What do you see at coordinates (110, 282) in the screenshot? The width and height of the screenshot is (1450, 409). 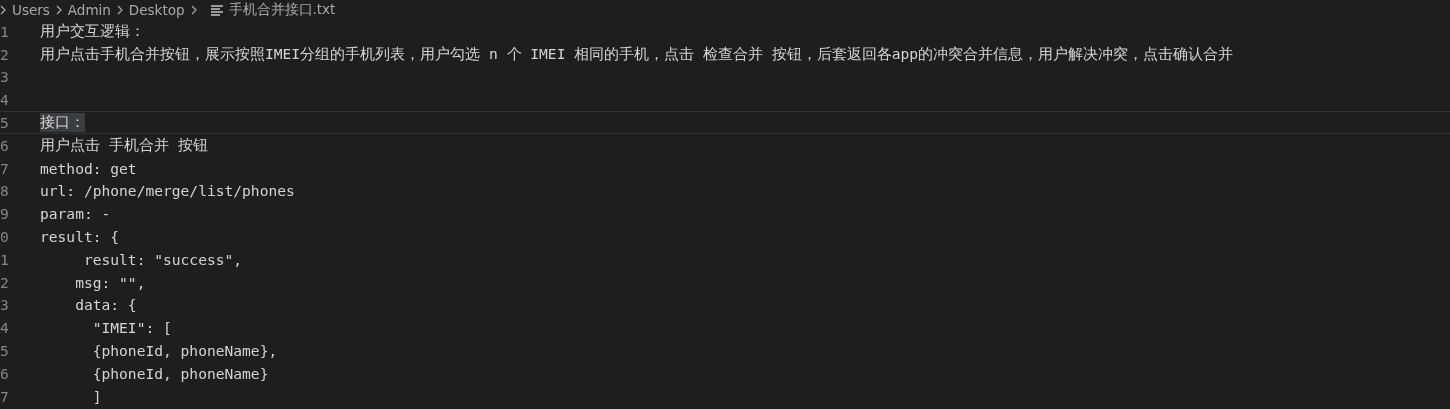 I see `code-line: msg: "",` at bounding box center [110, 282].